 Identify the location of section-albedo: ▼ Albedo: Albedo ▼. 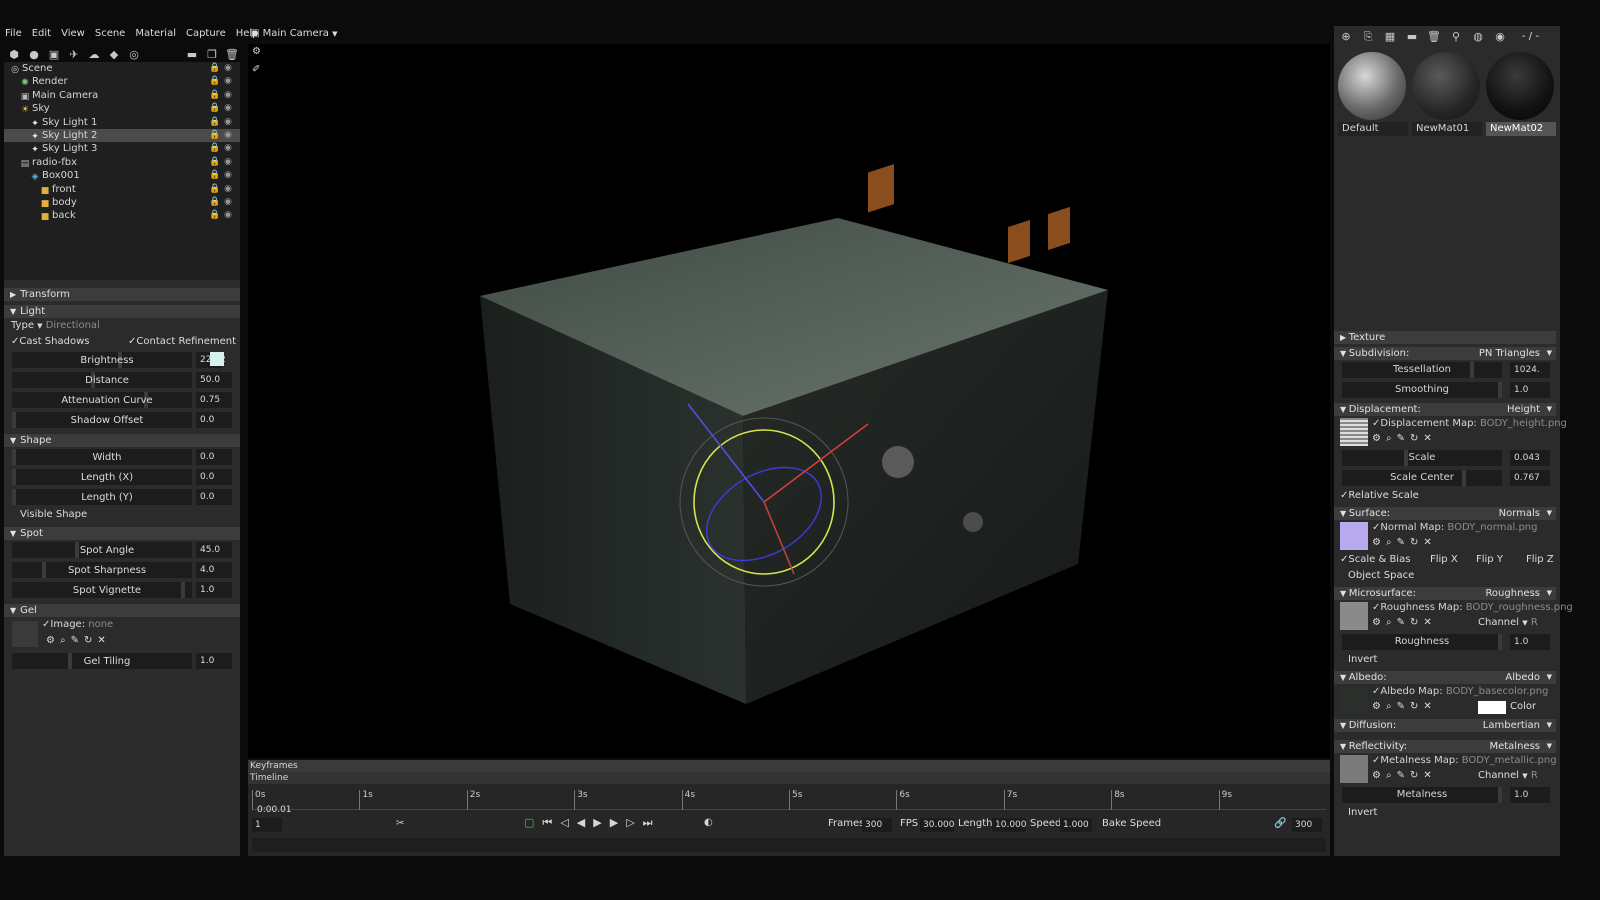
(1445, 677).